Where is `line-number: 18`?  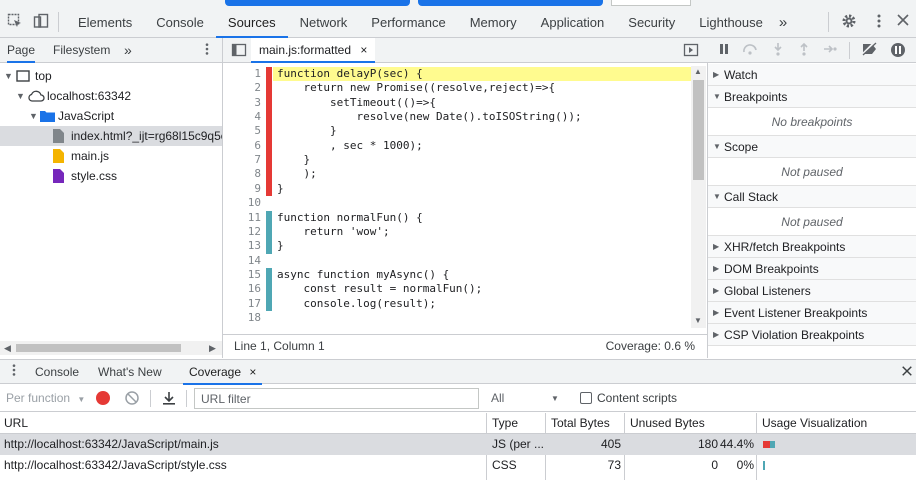
line-number: 18 is located at coordinates (242, 318).